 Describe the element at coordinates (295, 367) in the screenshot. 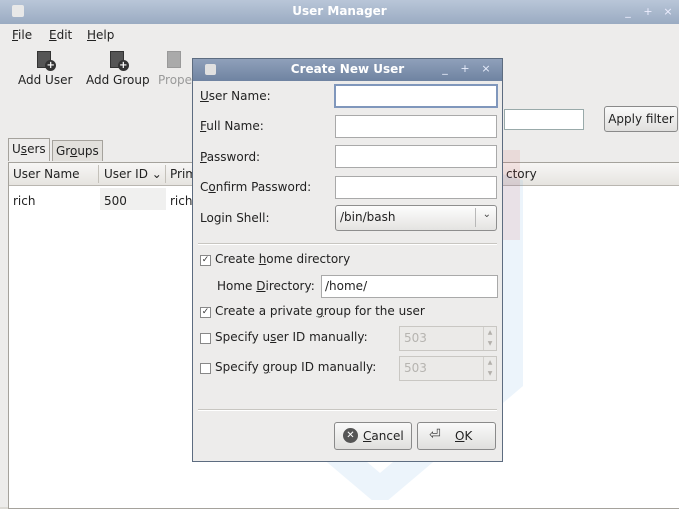

I see `specify-gid-label: Specify group ID manually:` at that location.